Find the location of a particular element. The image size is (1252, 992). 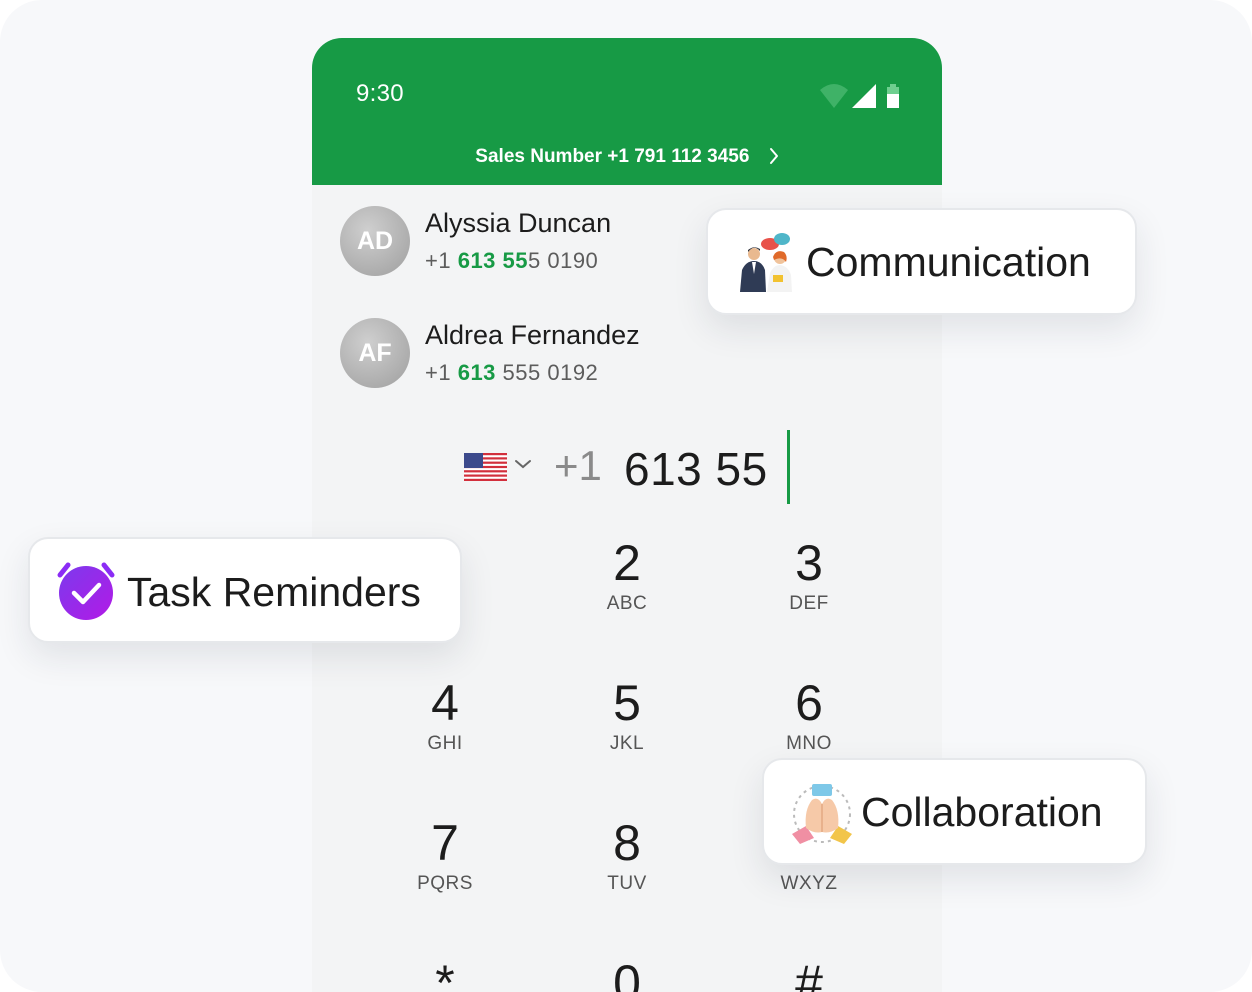

status-icons is located at coordinates (859, 96).